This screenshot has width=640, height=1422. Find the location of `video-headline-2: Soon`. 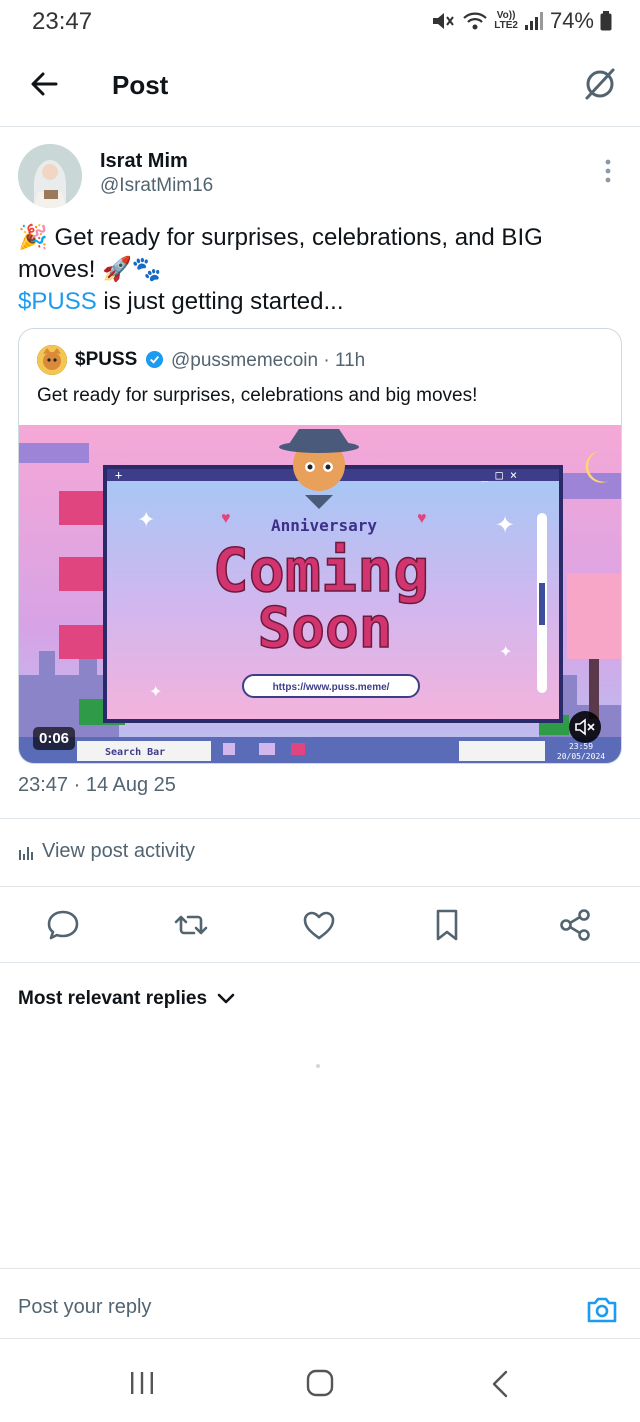

video-headline-2: Soon is located at coordinates (325, 628).